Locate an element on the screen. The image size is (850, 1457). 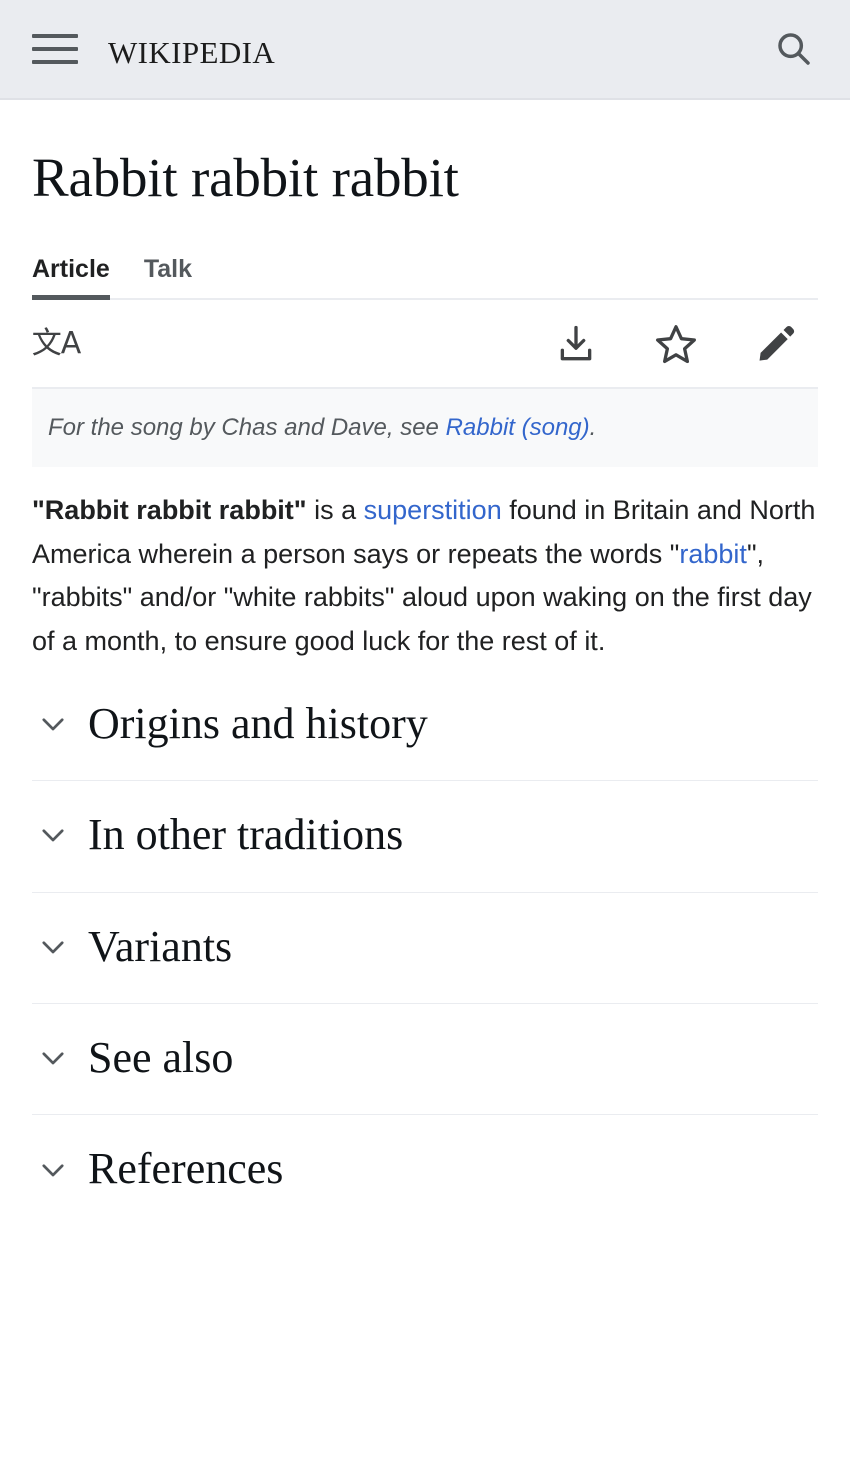
section-header-toggle: See also is located at coordinates (425, 1059).